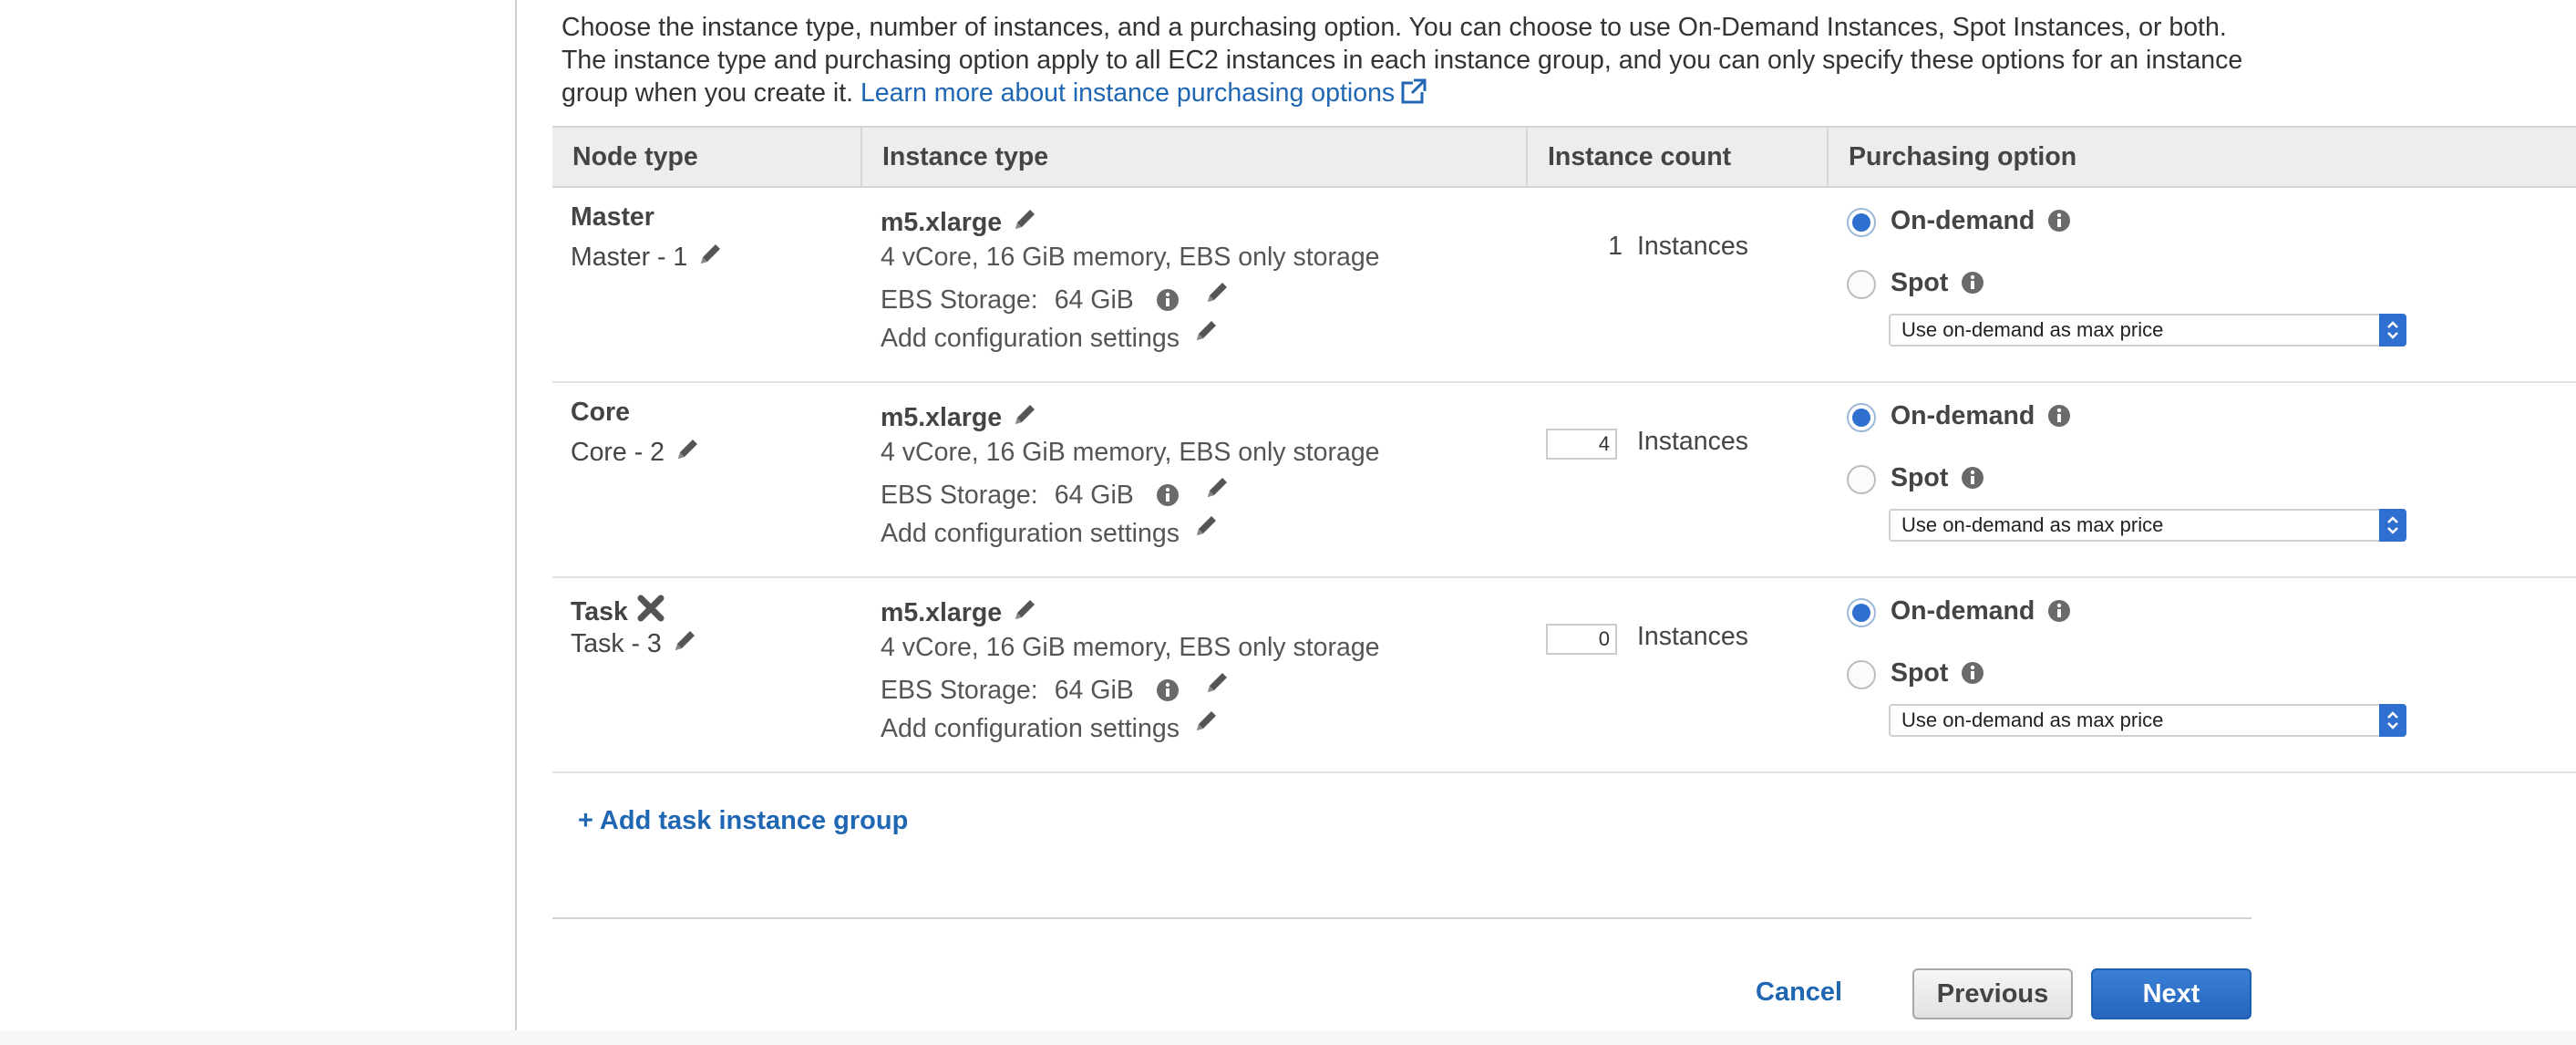 Image resolution: width=2576 pixels, height=1045 pixels. Describe the element at coordinates (629, 257) in the screenshot. I see `node-name-text: Master - 1` at that location.